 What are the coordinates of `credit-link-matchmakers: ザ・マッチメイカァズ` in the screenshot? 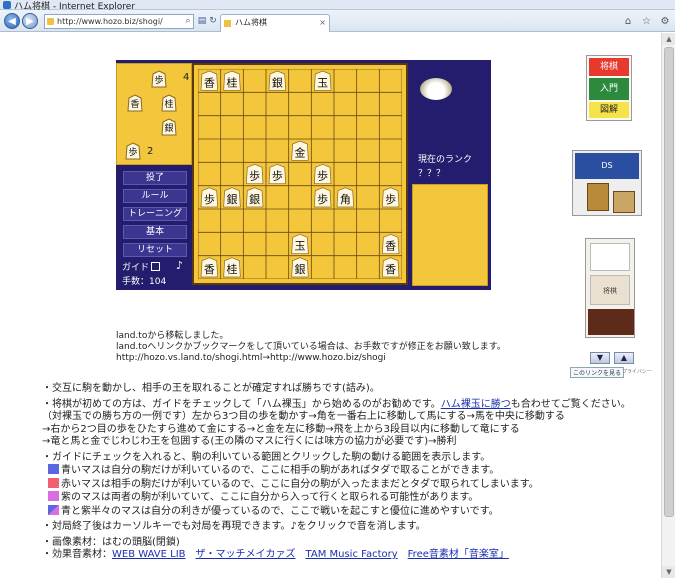 It's located at (246, 554).